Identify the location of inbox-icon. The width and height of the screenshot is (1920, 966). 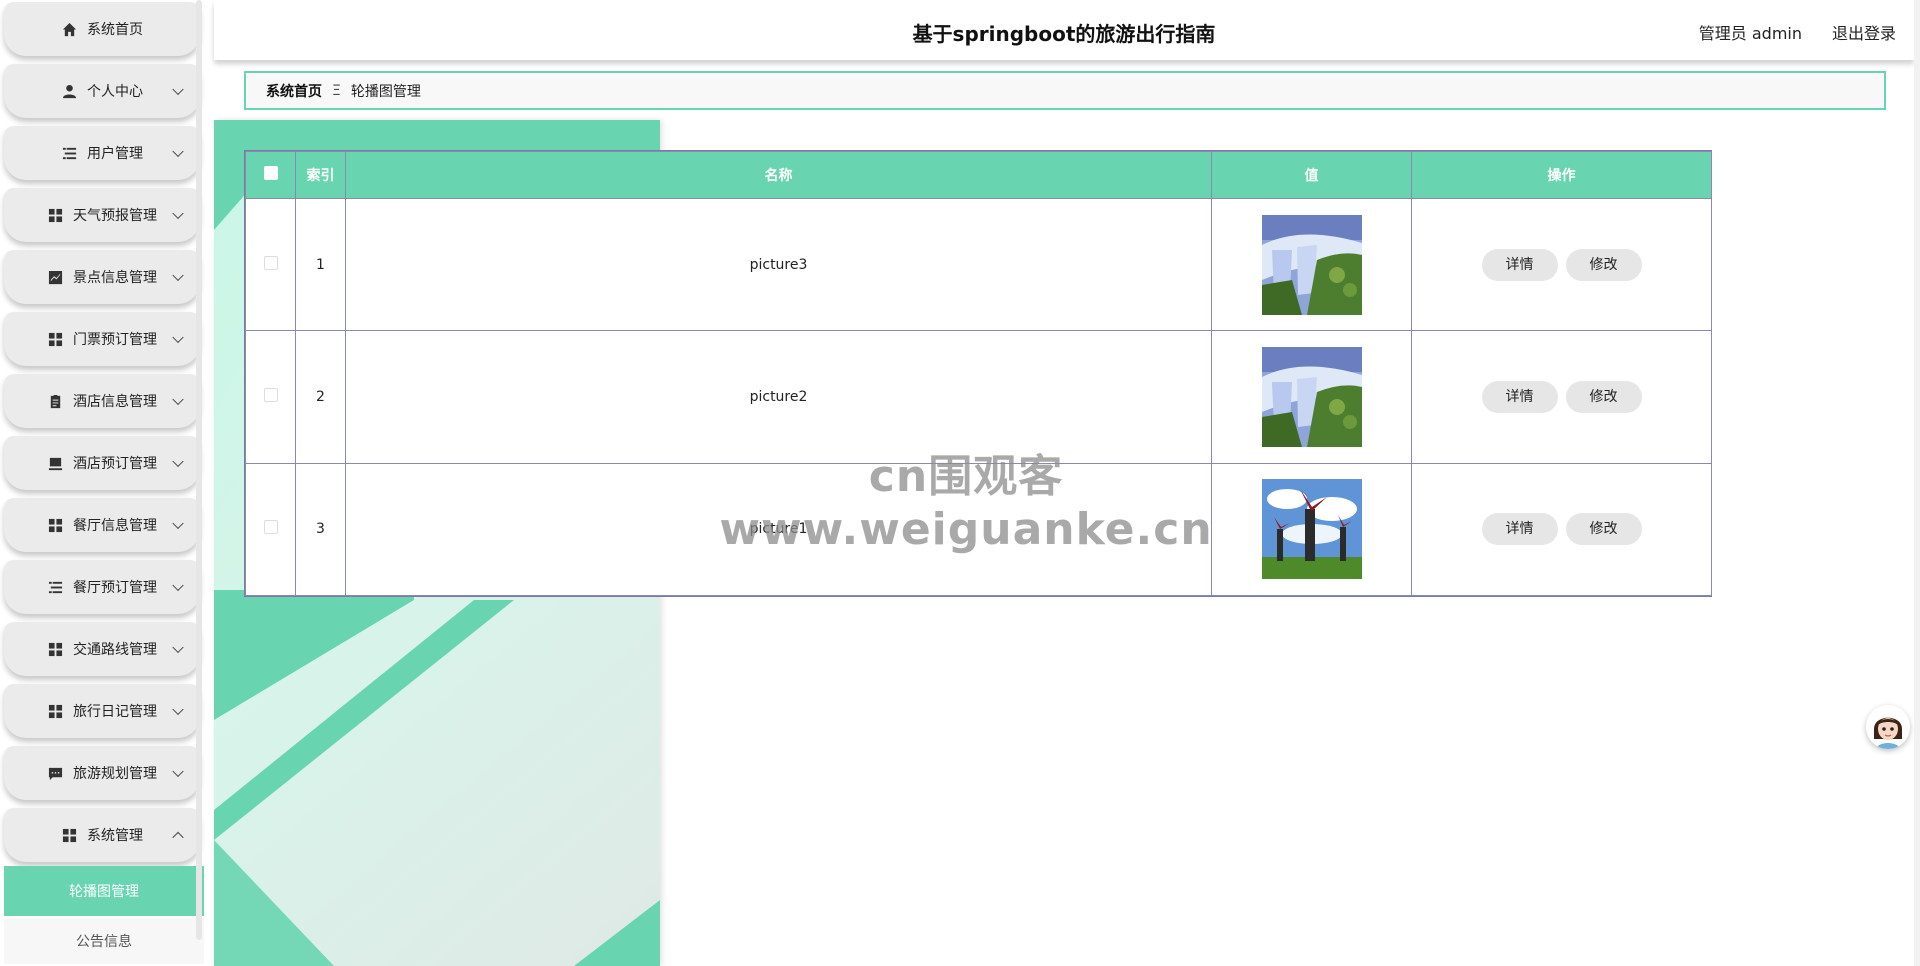
(55, 463).